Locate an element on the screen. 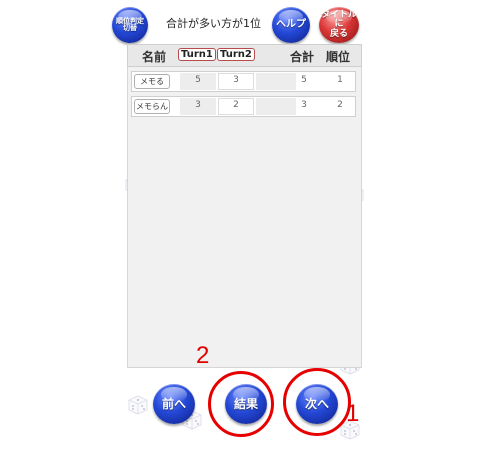  table-row: メモらん 3 2 3 2 is located at coordinates (243, 106).